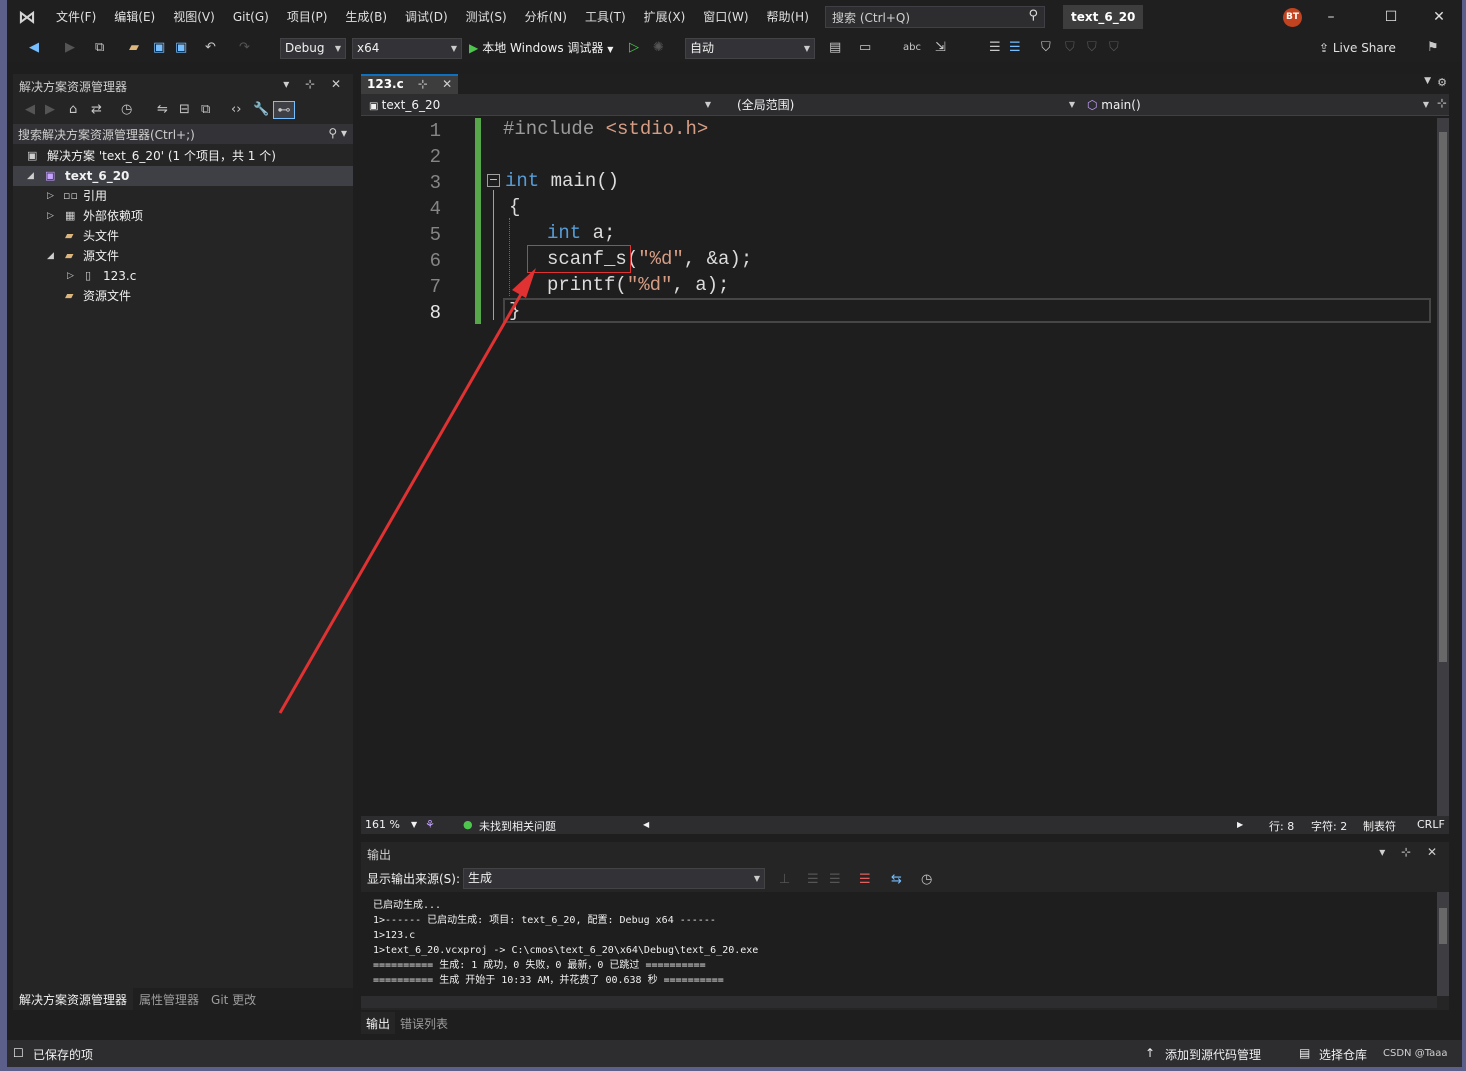 The width and height of the screenshot is (1466, 1071). Describe the element at coordinates (1427, 81) in the screenshot. I see `tab-list-icon: ▼` at that location.